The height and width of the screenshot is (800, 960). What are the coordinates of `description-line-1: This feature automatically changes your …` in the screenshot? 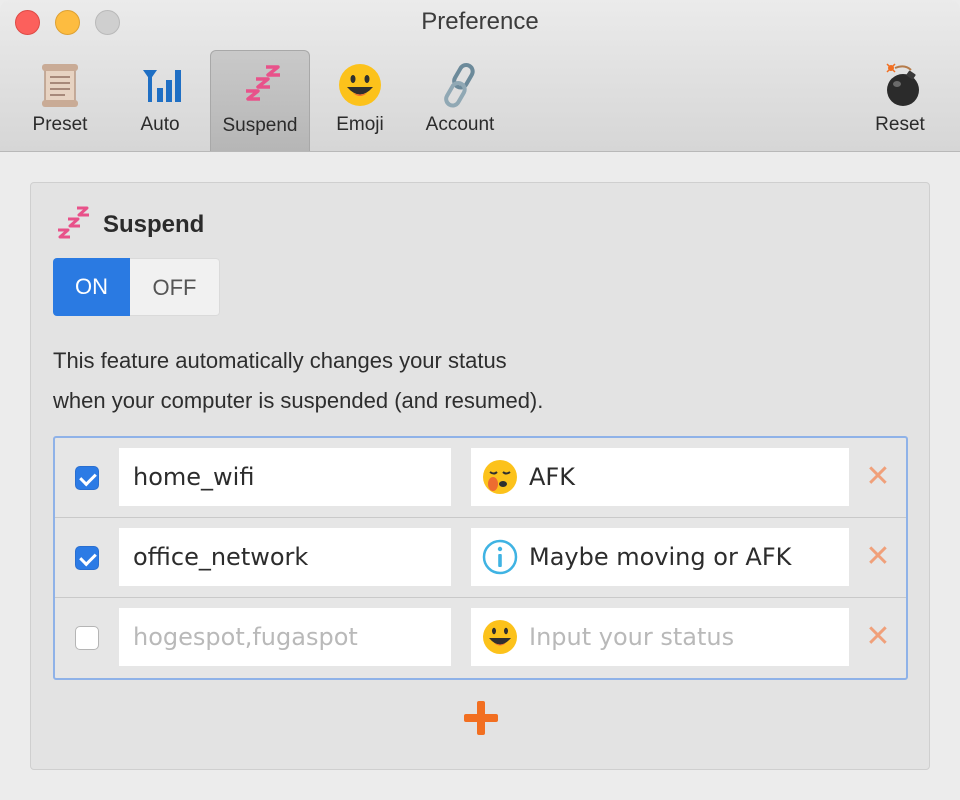 It's located at (280, 360).